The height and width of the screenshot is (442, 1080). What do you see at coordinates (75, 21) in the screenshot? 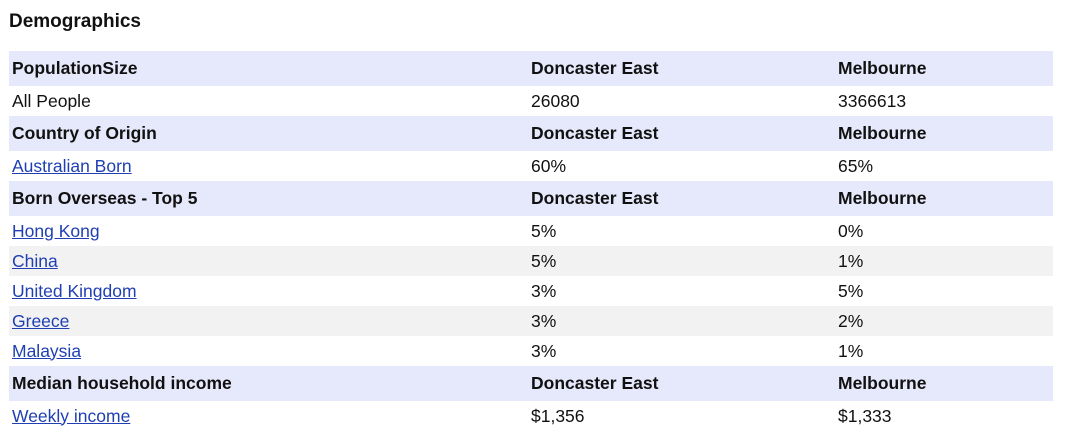
I see `page-title: Demographics` at bounding box center [75, 21].